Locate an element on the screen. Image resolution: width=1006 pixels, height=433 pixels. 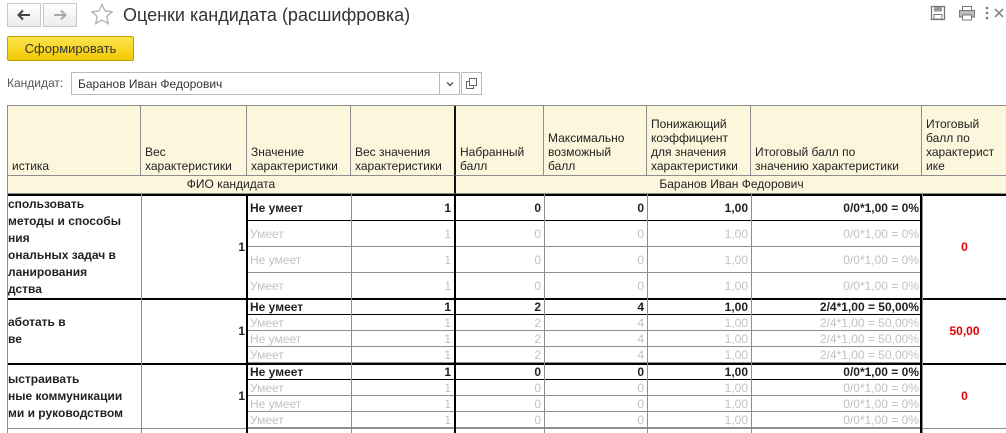
column-divider-thick is located at coordinates (247, 313).